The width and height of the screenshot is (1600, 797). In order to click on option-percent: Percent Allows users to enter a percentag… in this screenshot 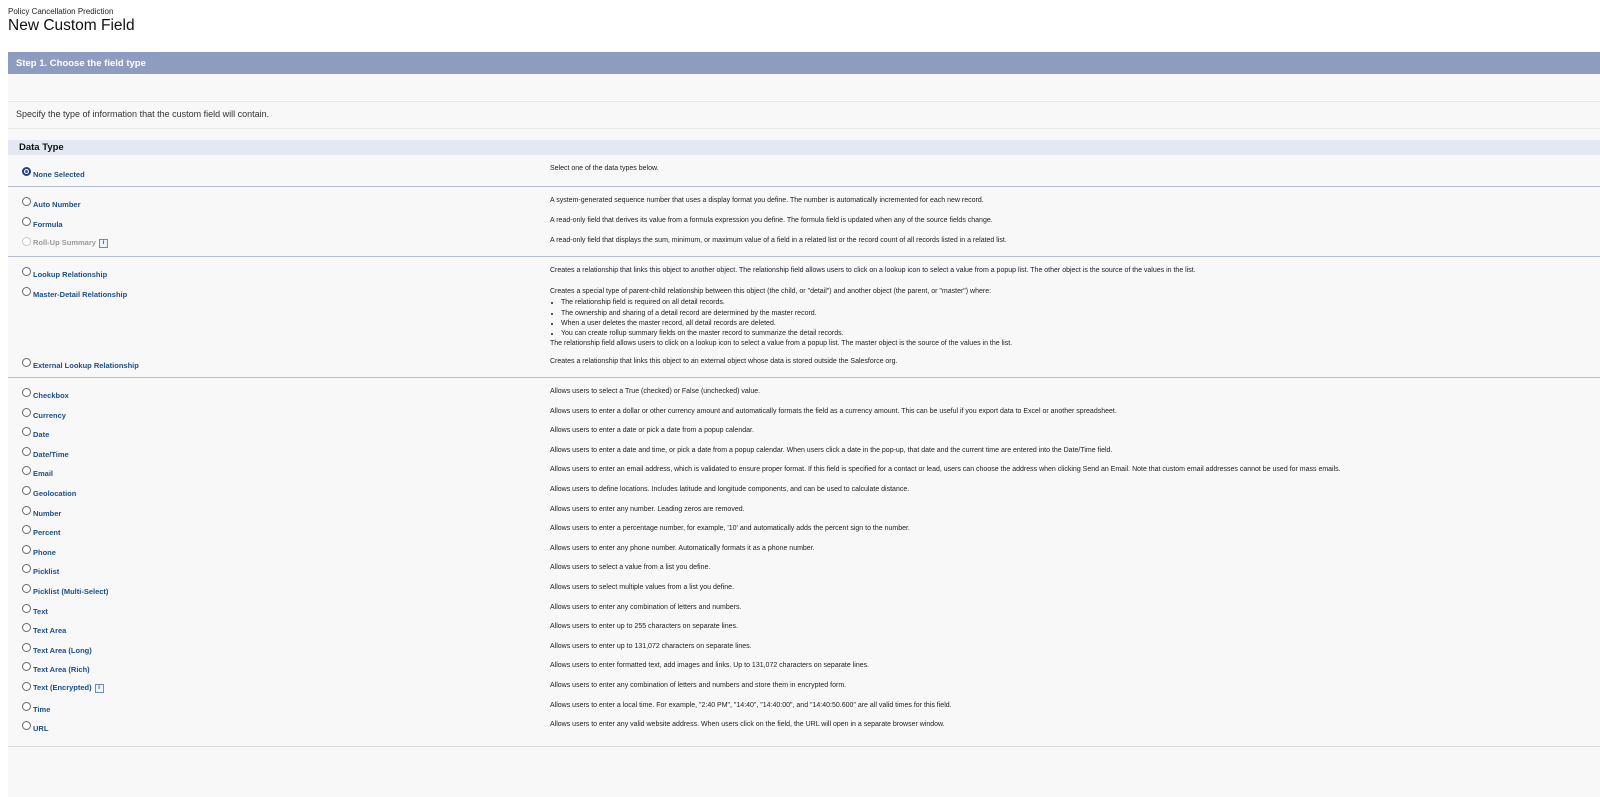, I will do `click(804, 534)`.